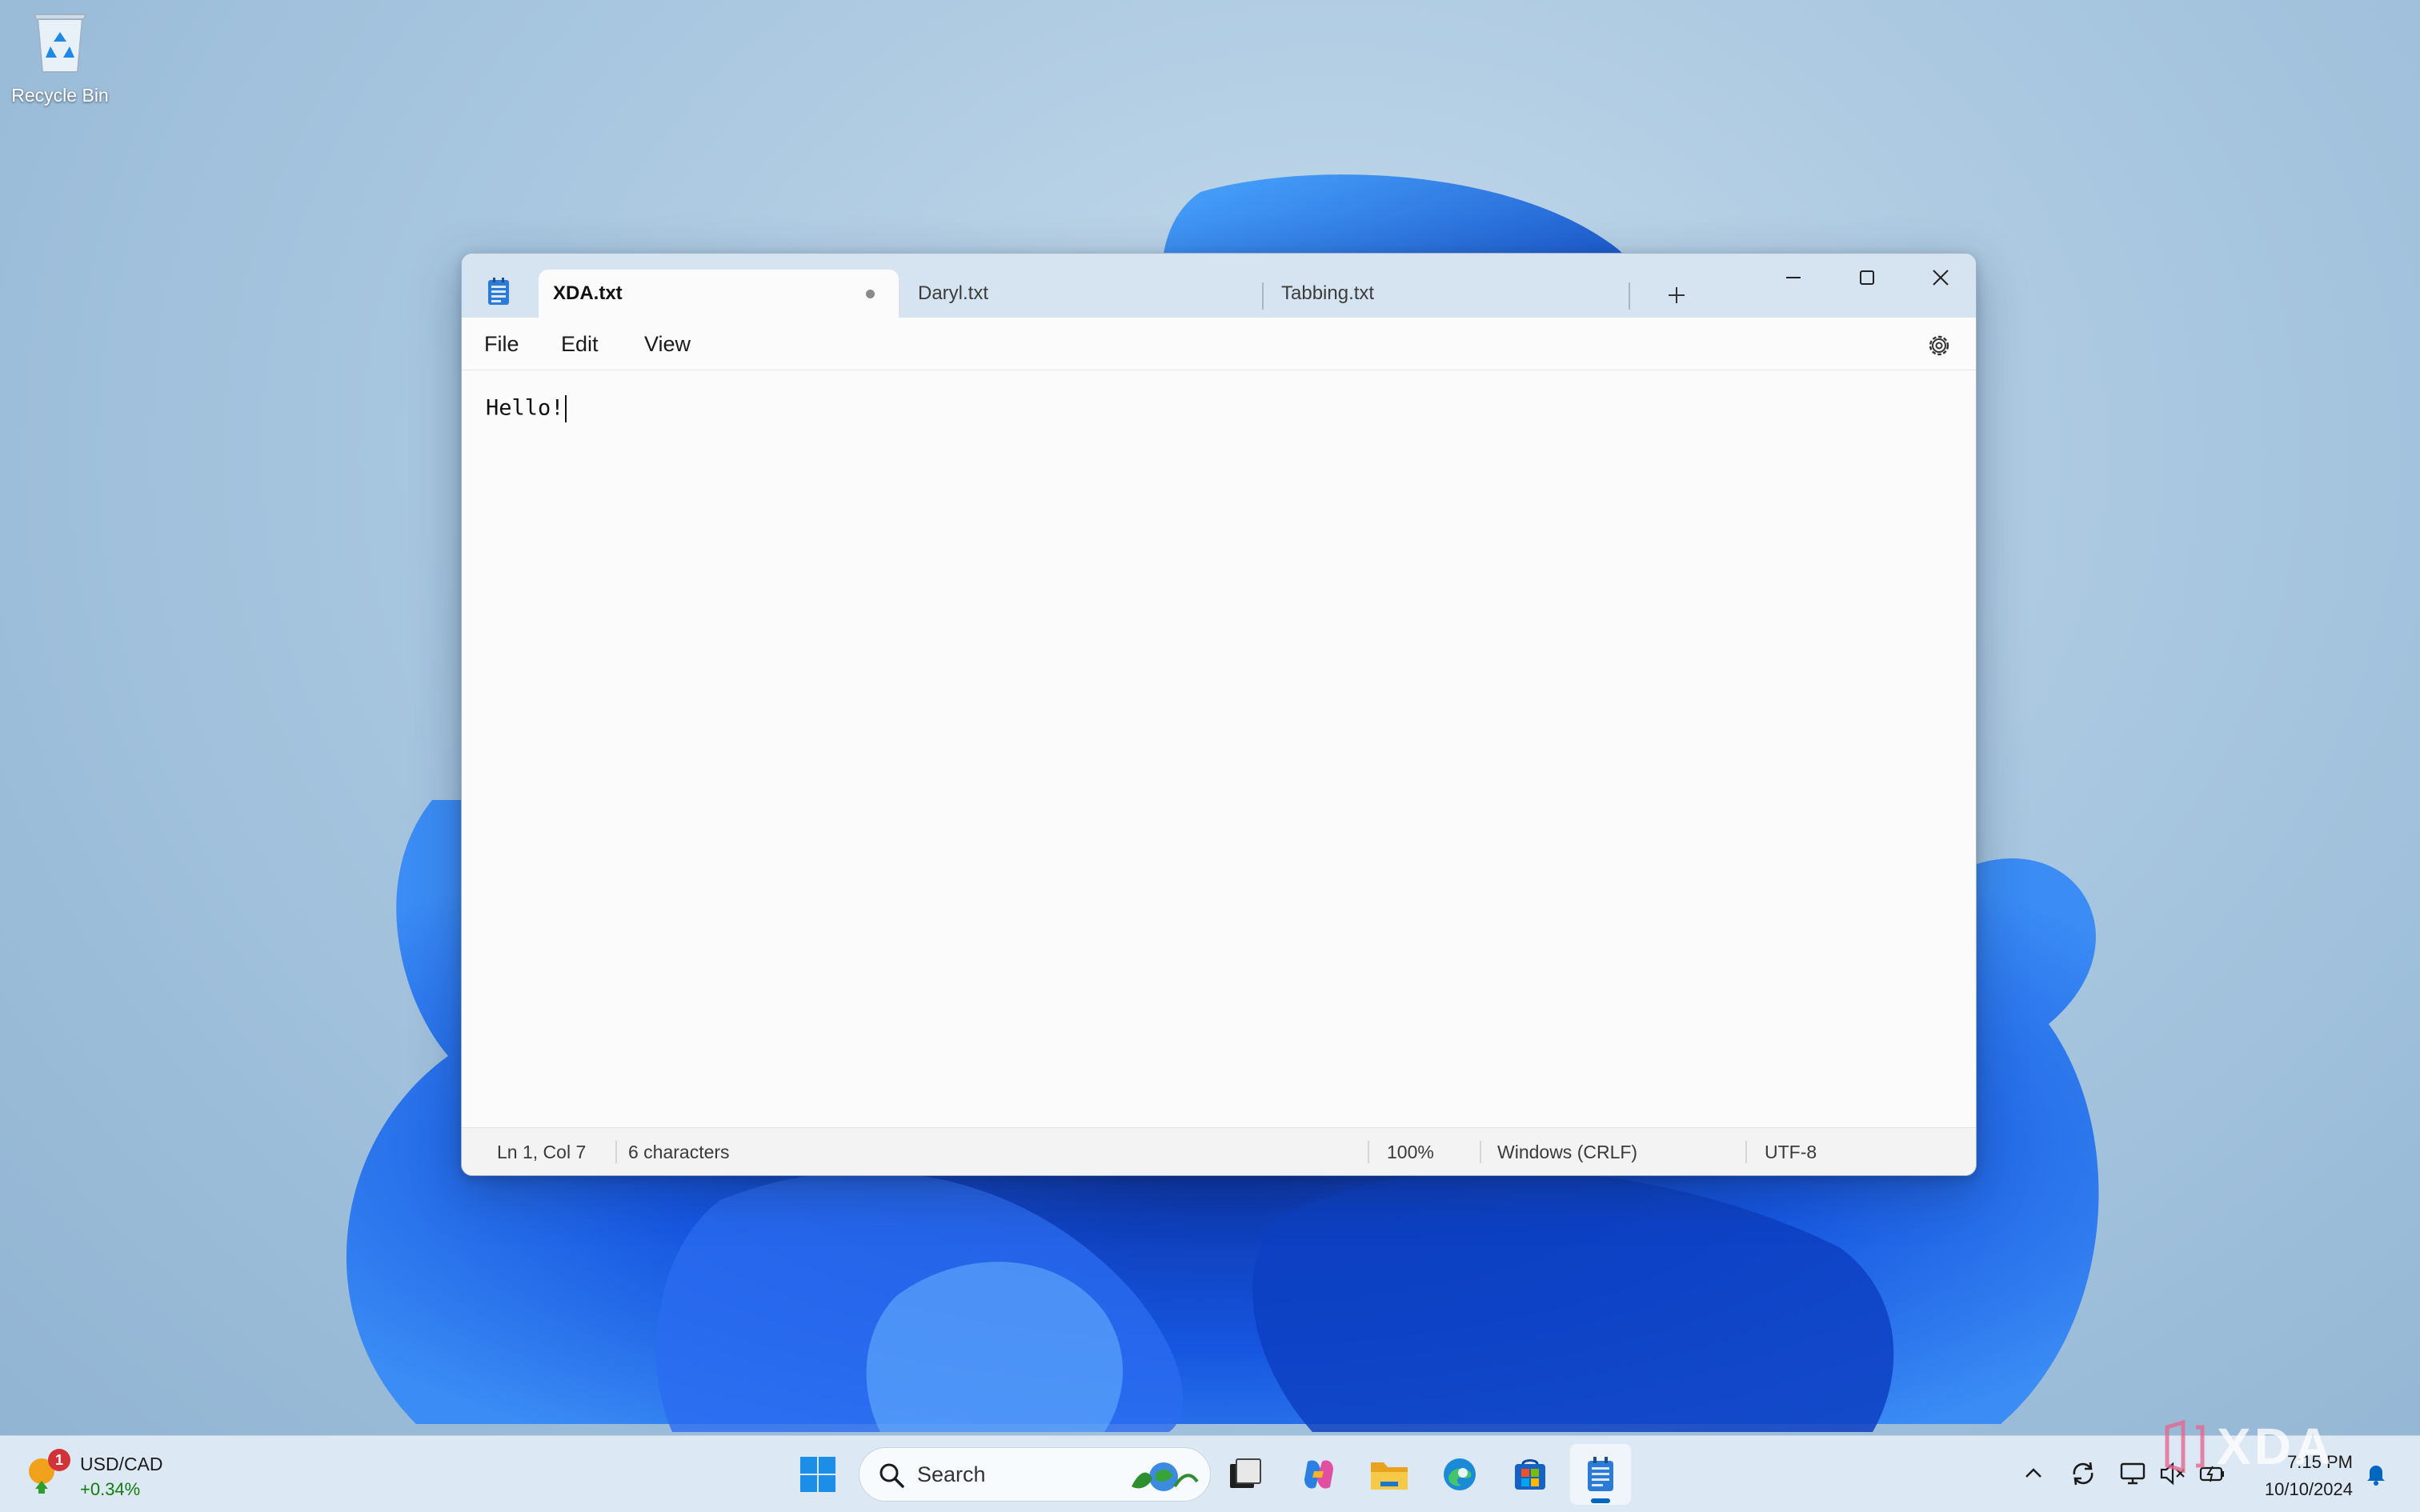  I want to click on task-view-icon, so click(1245, 1473).